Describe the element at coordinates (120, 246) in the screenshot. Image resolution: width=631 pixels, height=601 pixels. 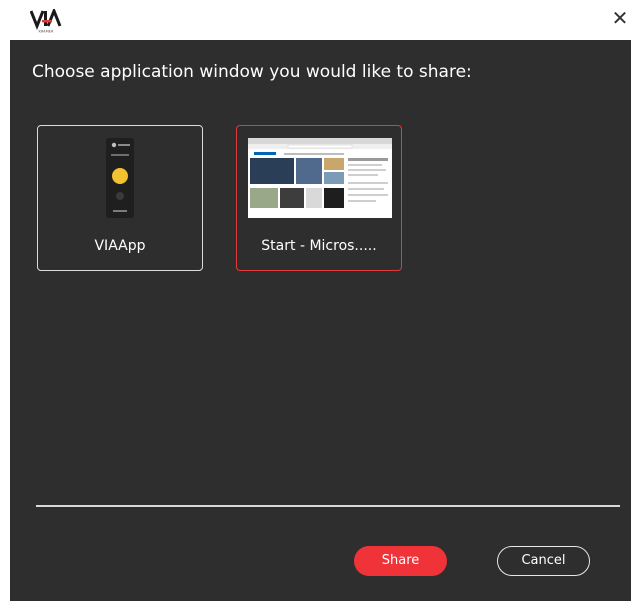
I see `tile-label-viaapp: VIAApp` at that location.